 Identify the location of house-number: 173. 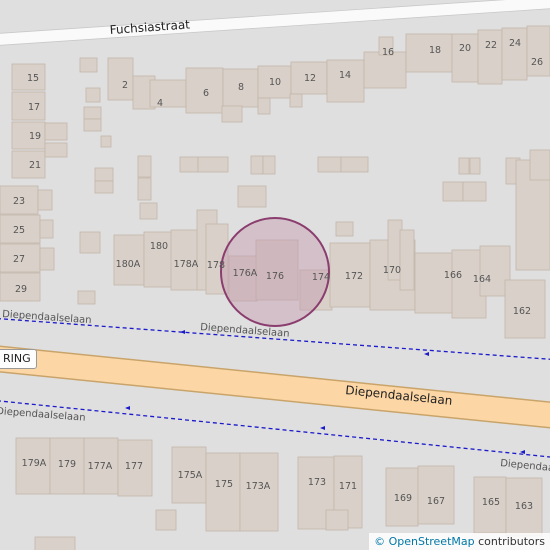
(317, 482).